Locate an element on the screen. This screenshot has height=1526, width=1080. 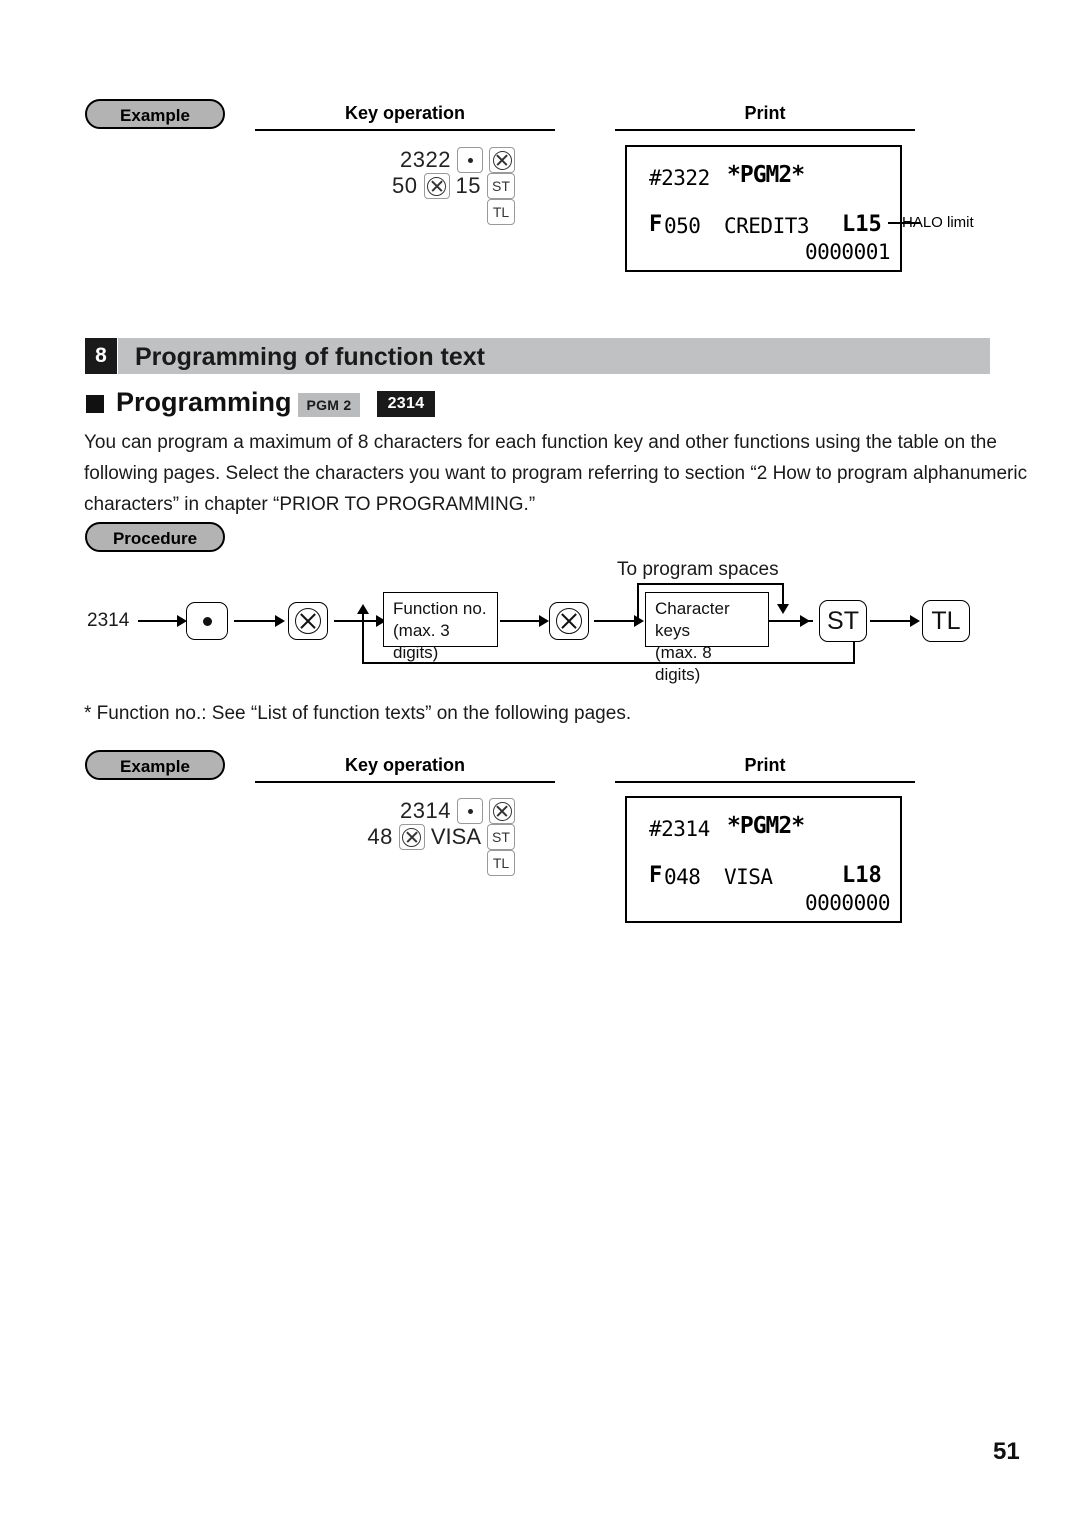
key-operation-row-2-bottom: 48 VISA ST is located at coordinates (417, 837).